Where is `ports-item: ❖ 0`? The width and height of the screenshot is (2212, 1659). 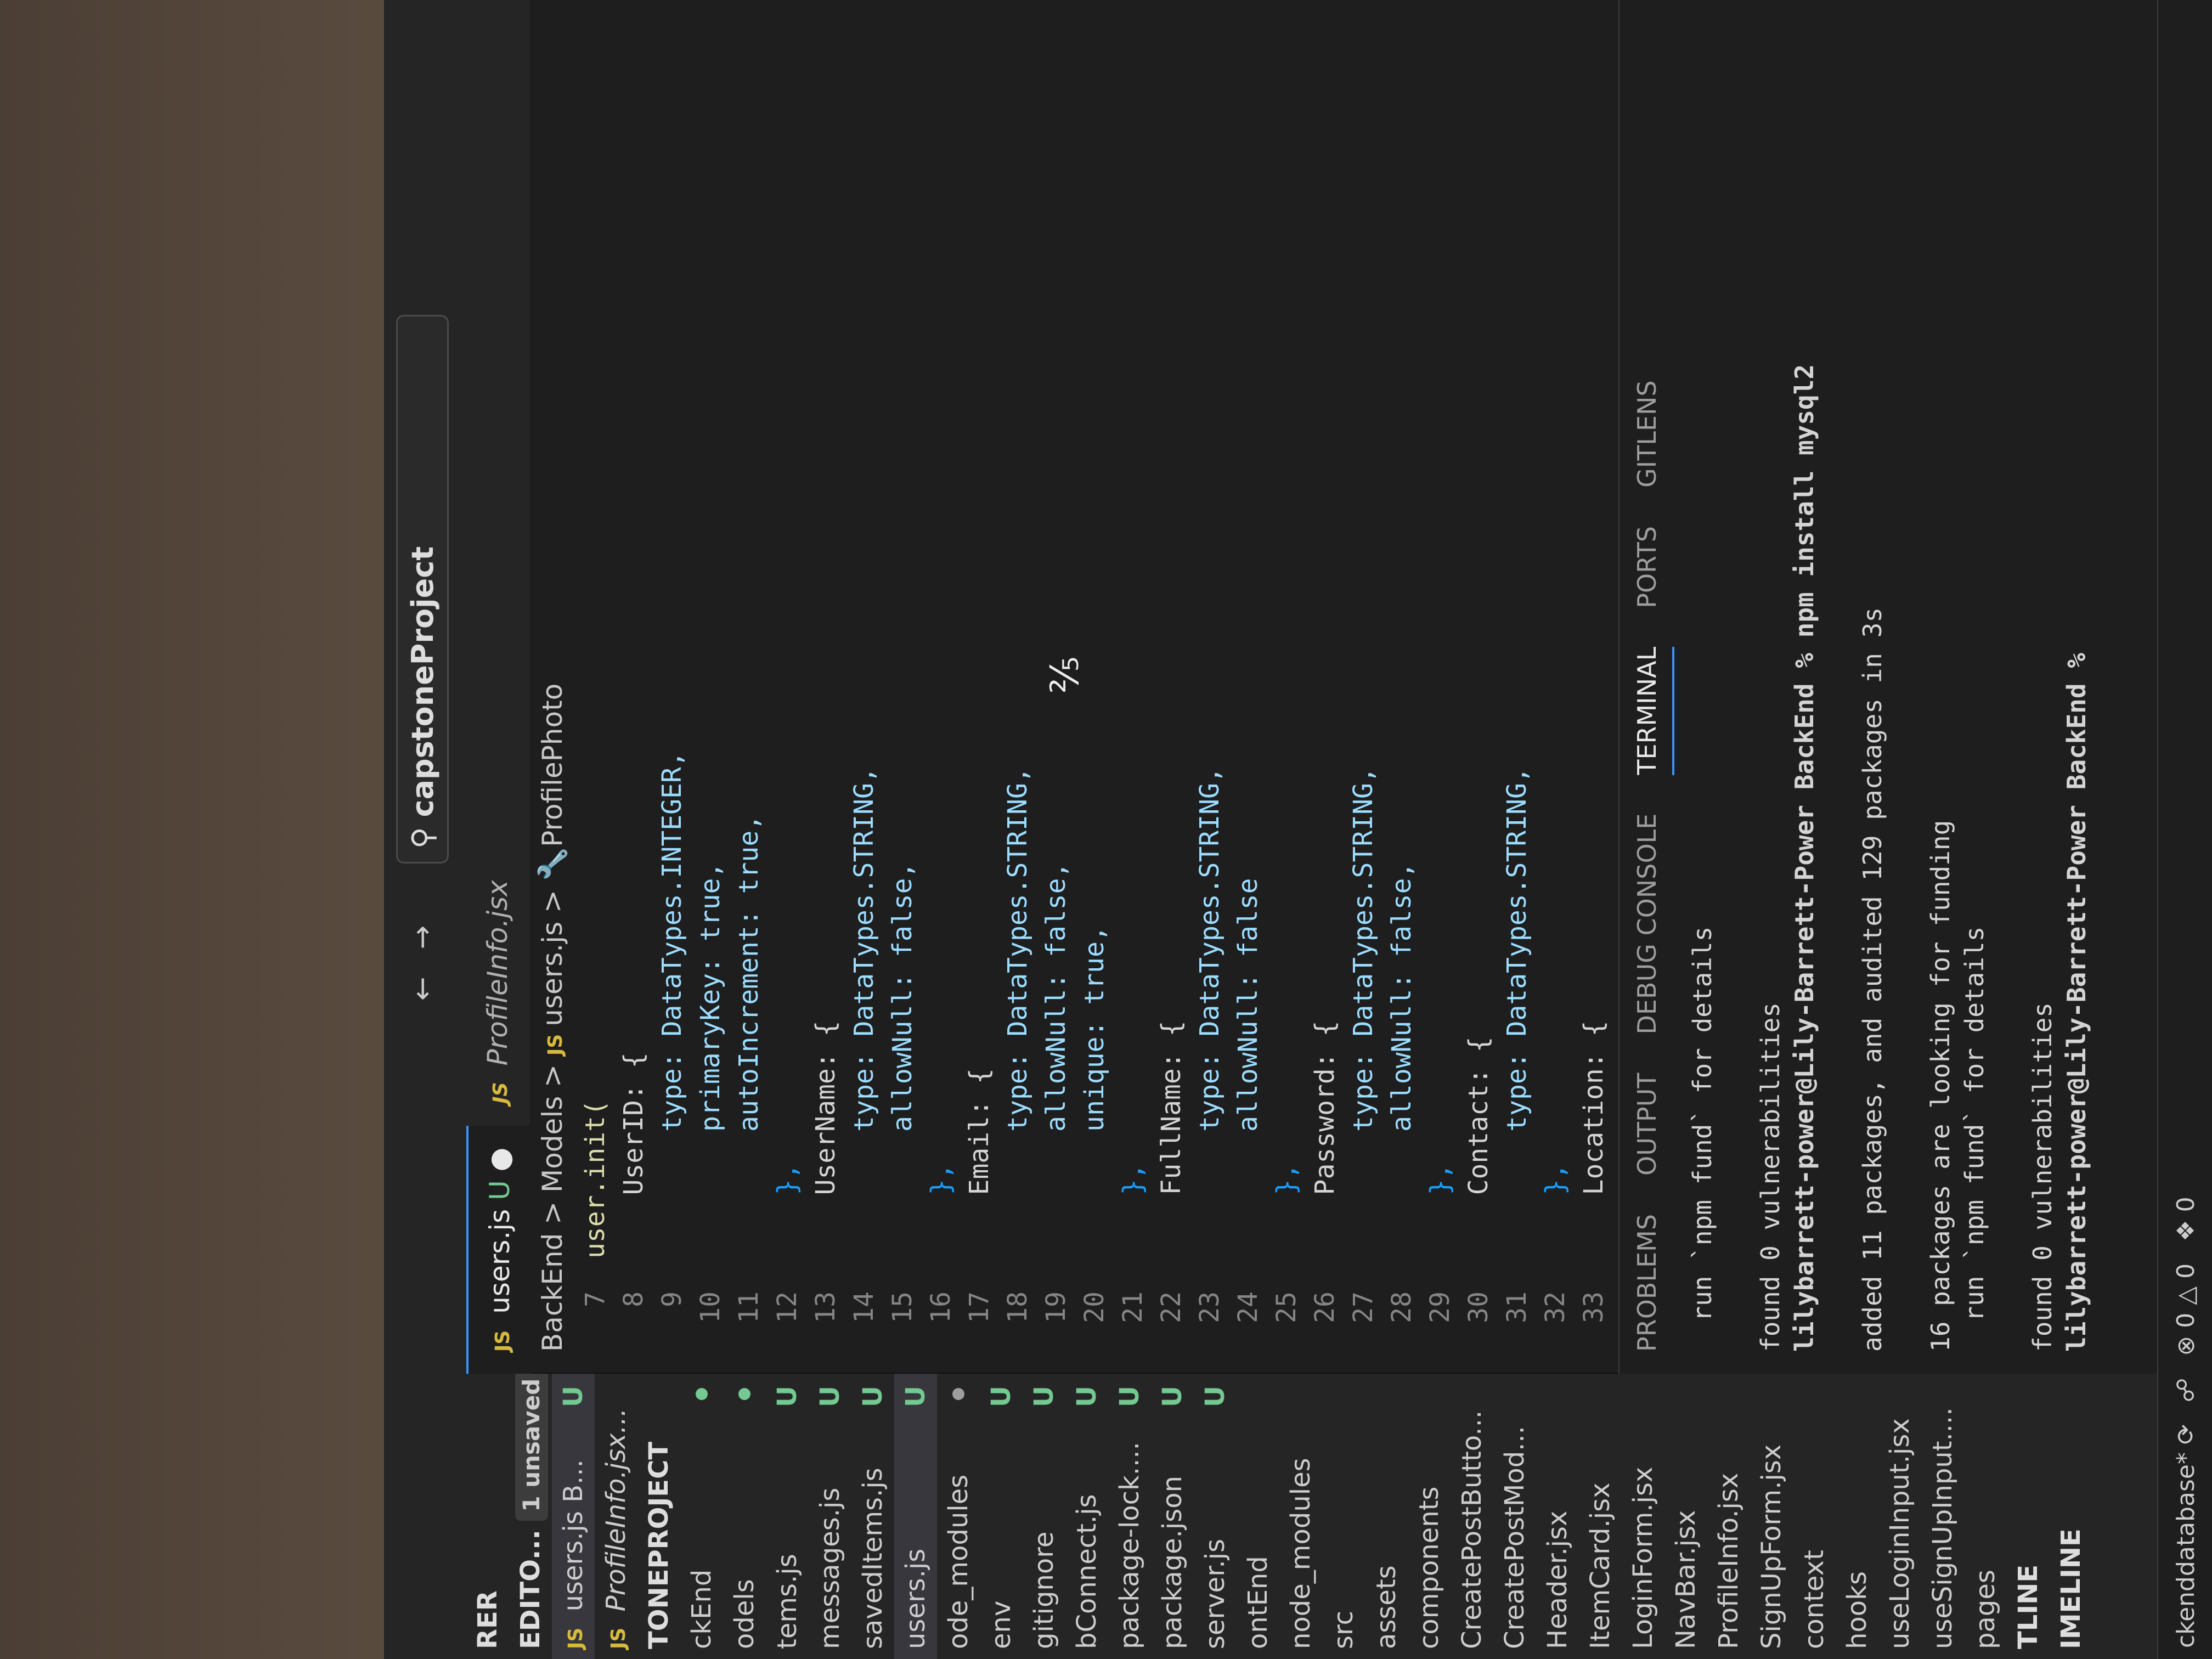
ports-item: ❖ 0 is located at coordinates (2186, 1219).